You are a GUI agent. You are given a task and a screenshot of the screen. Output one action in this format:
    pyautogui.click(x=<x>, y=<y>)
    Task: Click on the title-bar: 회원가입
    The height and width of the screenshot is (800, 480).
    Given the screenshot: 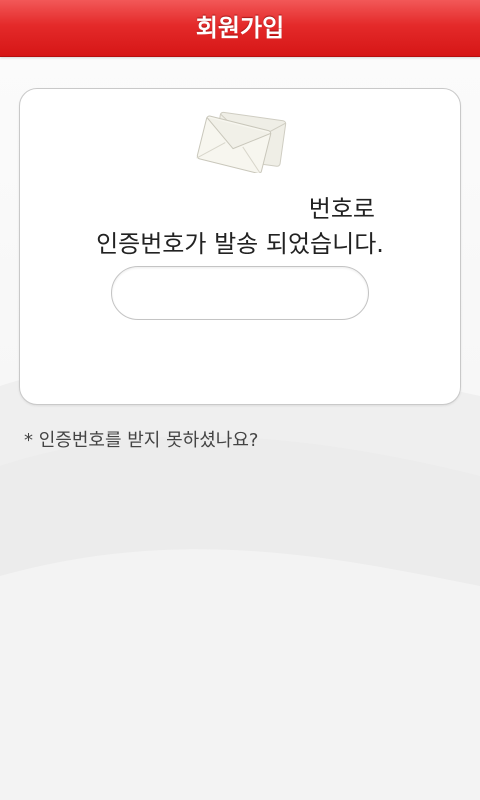 What is the action you would take?
    pyautogui.click(x=240, y=28)
    